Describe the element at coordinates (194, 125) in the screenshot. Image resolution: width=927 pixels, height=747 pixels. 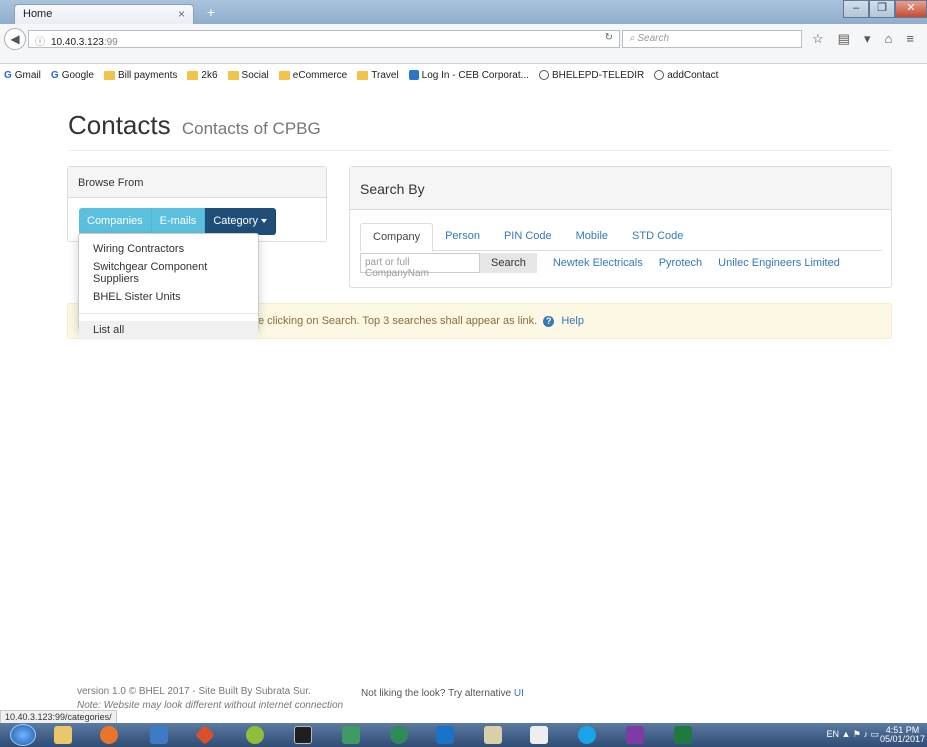
I see `page-title: Contacts Contacts of CPBG` at that location.